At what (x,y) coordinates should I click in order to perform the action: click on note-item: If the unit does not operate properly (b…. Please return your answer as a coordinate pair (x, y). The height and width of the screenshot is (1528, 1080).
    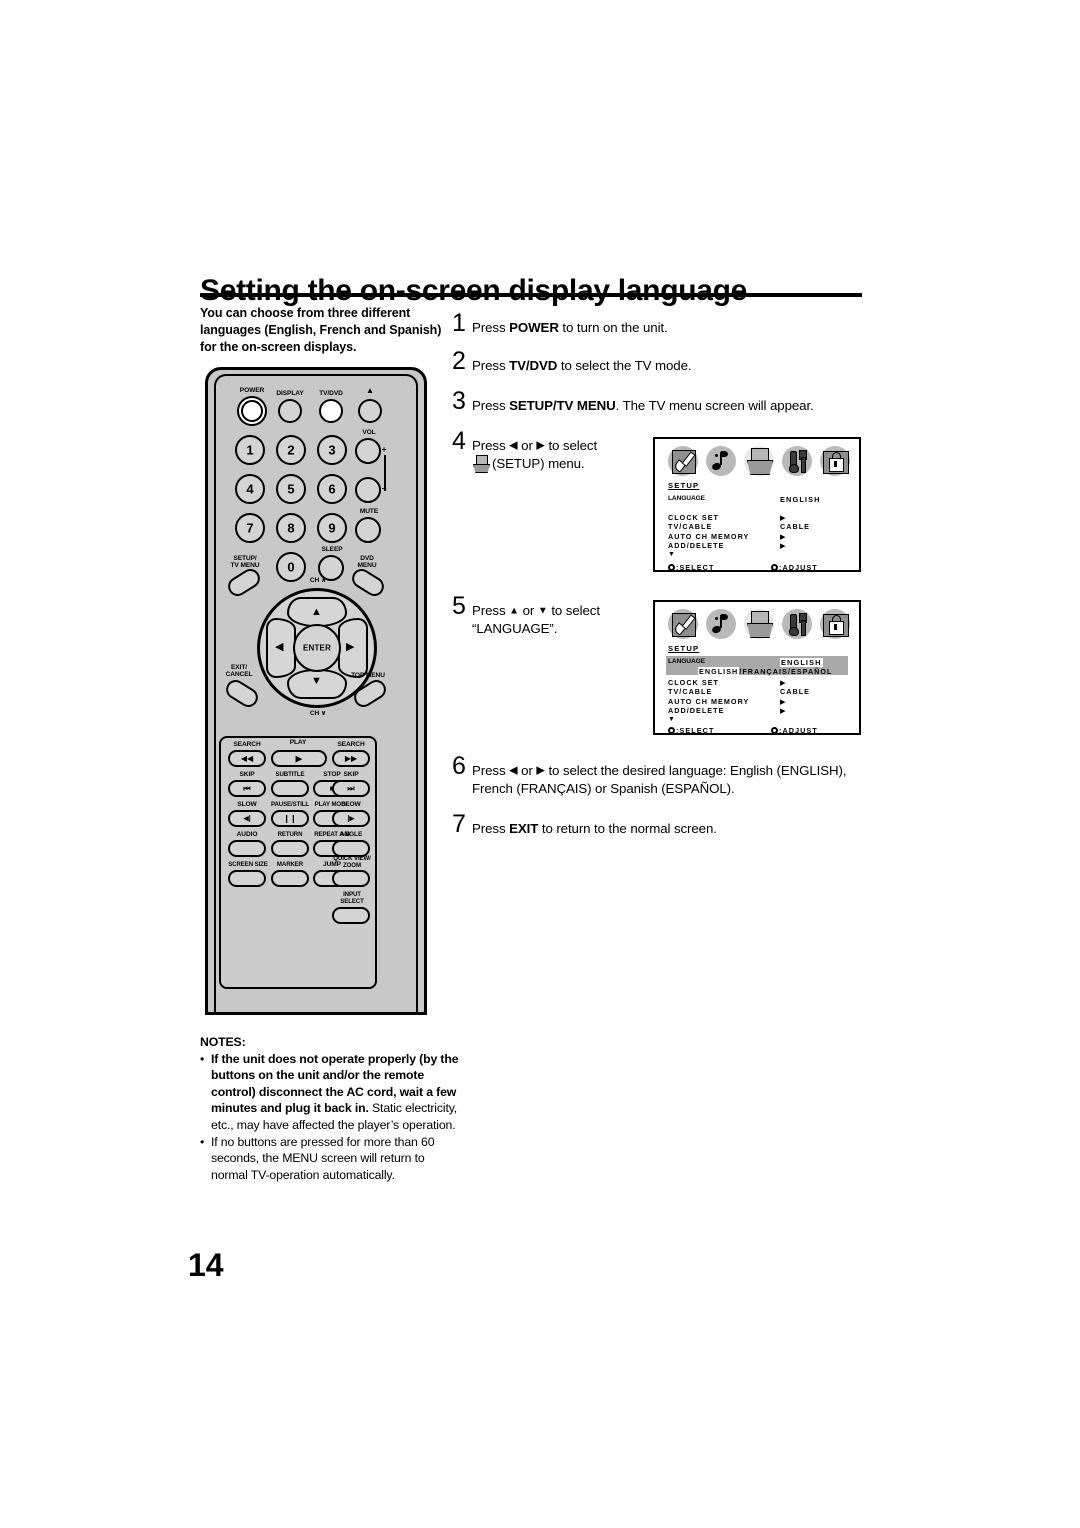
    Looking at the image, I should click on (331, 1092).